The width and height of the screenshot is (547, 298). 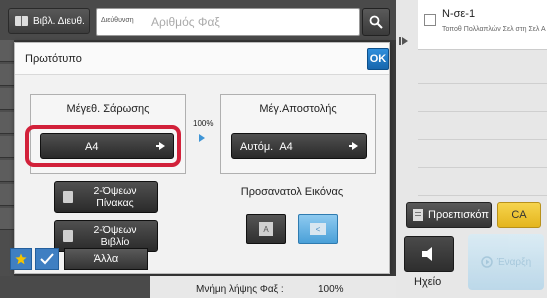 I want to click on search-button, so click(x=376, y=22).